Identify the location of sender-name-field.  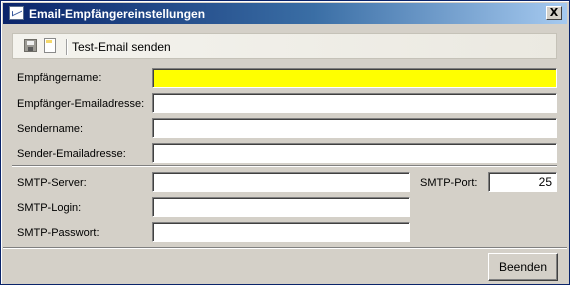
(354, 128).